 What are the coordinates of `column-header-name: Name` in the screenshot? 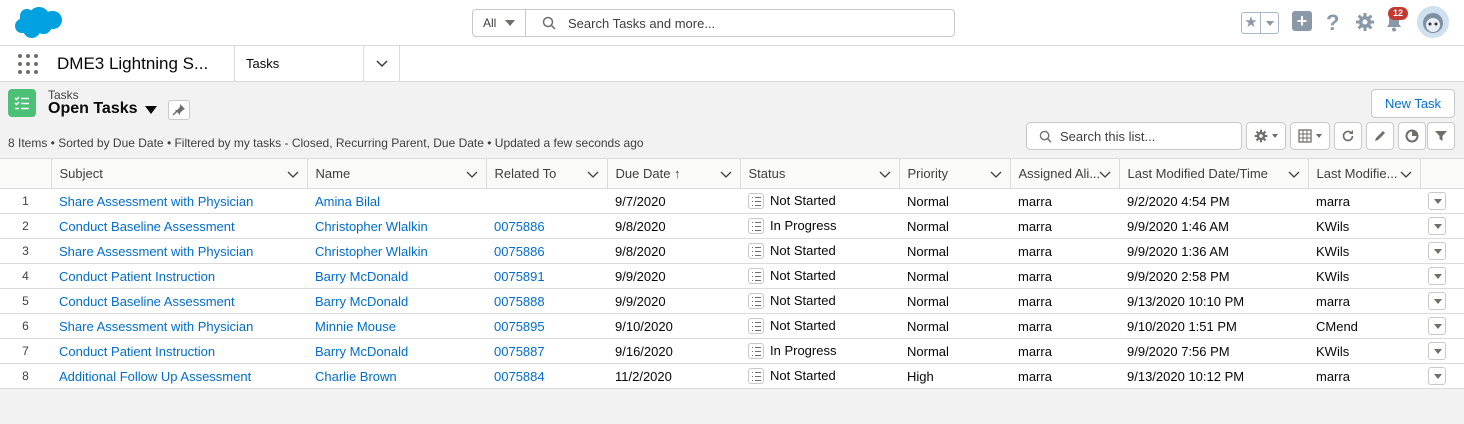 It's located at (397, 173).